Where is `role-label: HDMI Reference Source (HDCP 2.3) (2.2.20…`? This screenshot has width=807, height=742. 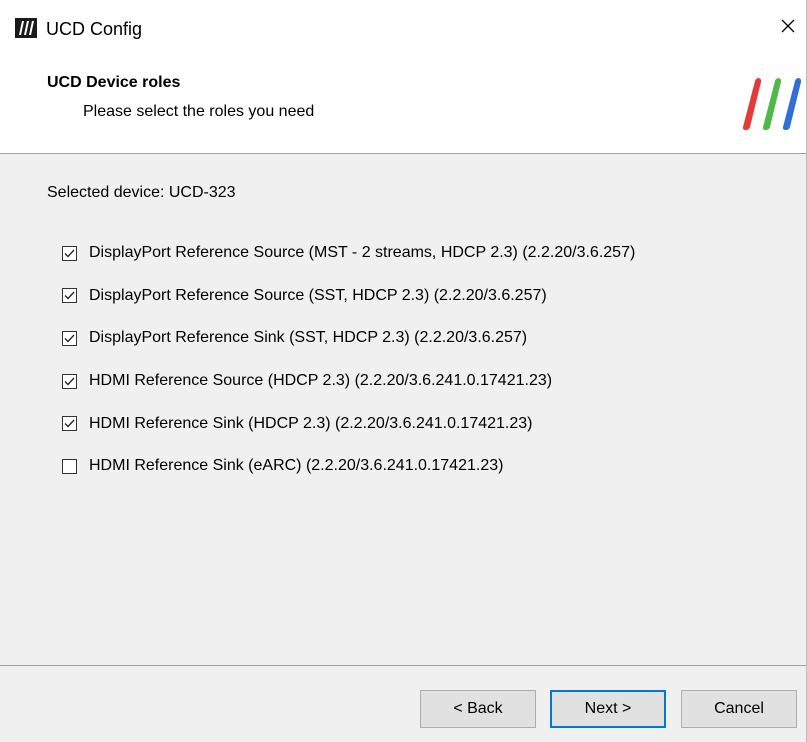
role-label: HDMI Reference Source (HDCP 2.3) (2.2.20… is located at coordinates (321, 381).